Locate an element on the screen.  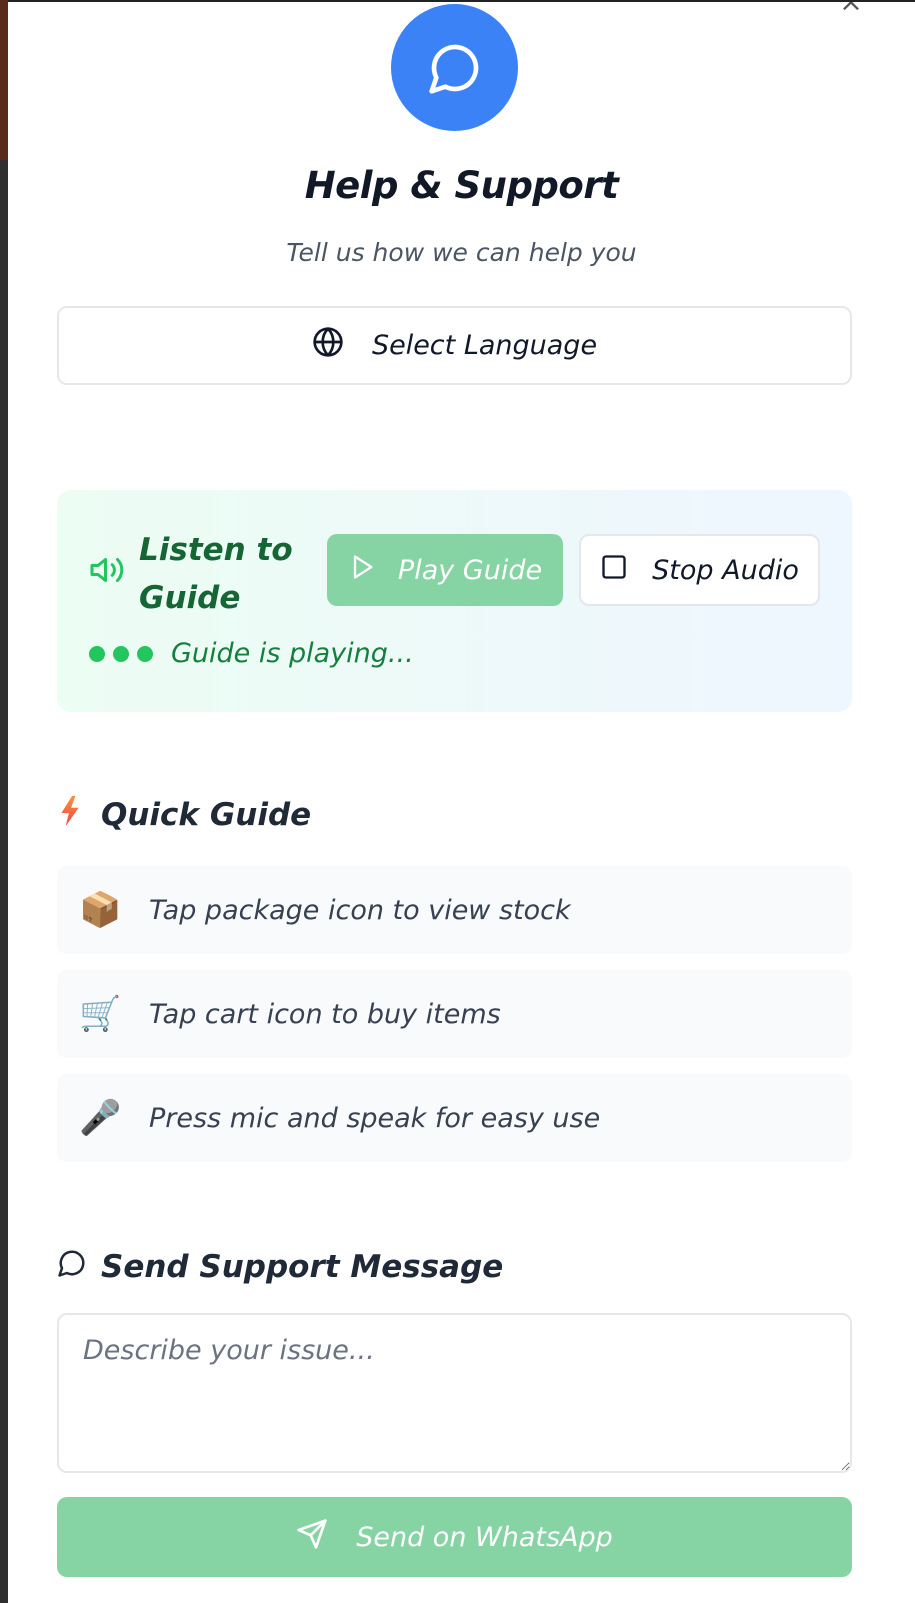
page-title: Help & Support is located at coordinates (461, 185).